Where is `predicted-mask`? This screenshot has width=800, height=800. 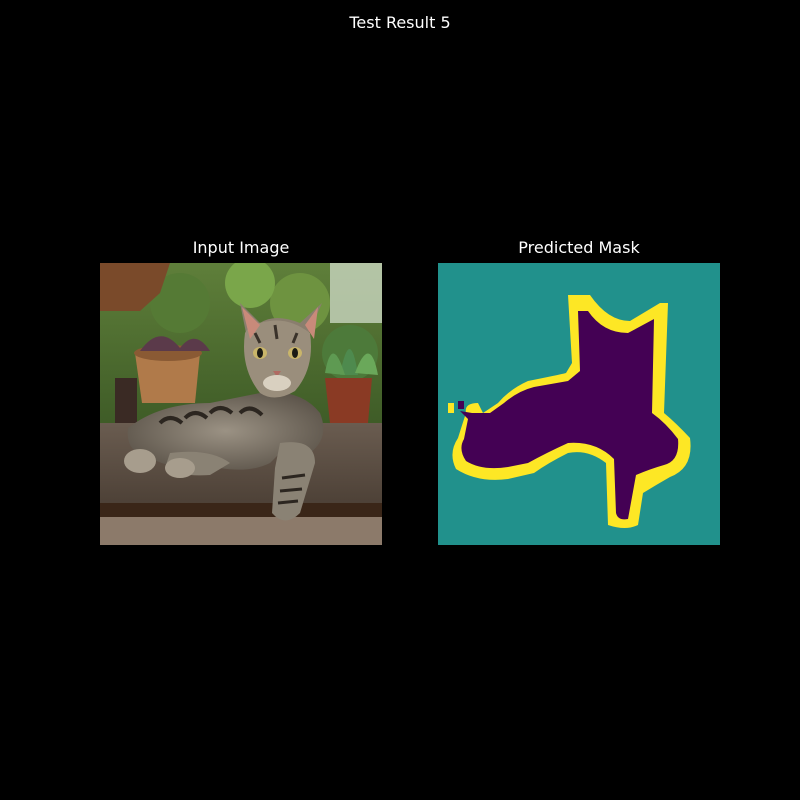
predicted-mask is located at coordinates (579, 404).